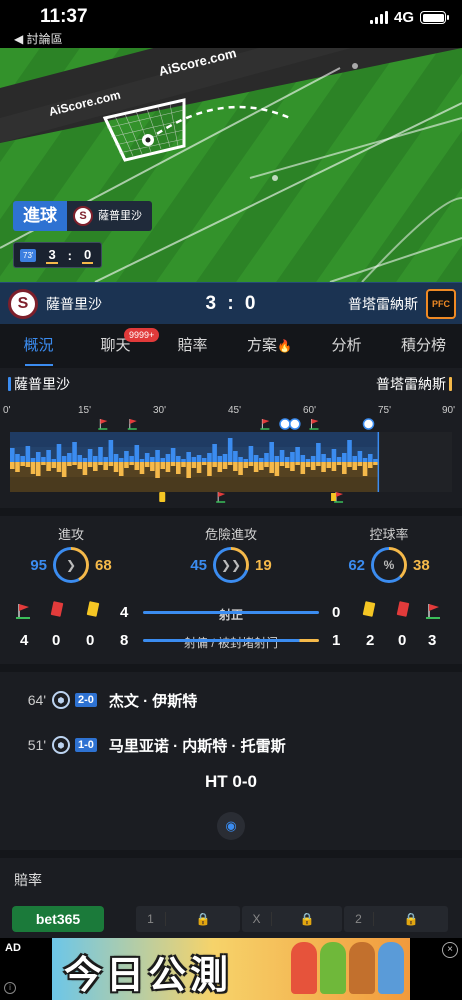 The height and width of the screenshot is (1000, 462). I want to click on tab-tips: 方案🔥, so click(269, 346).